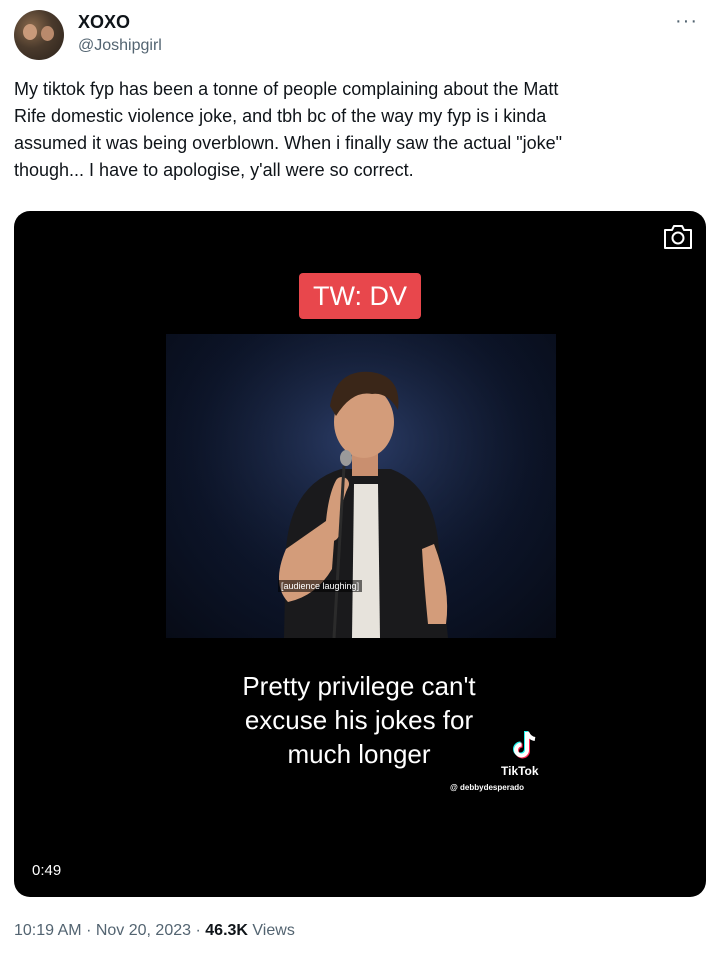  I want to click on trigger-warning-badge: TW: DV, so click(360, 296).